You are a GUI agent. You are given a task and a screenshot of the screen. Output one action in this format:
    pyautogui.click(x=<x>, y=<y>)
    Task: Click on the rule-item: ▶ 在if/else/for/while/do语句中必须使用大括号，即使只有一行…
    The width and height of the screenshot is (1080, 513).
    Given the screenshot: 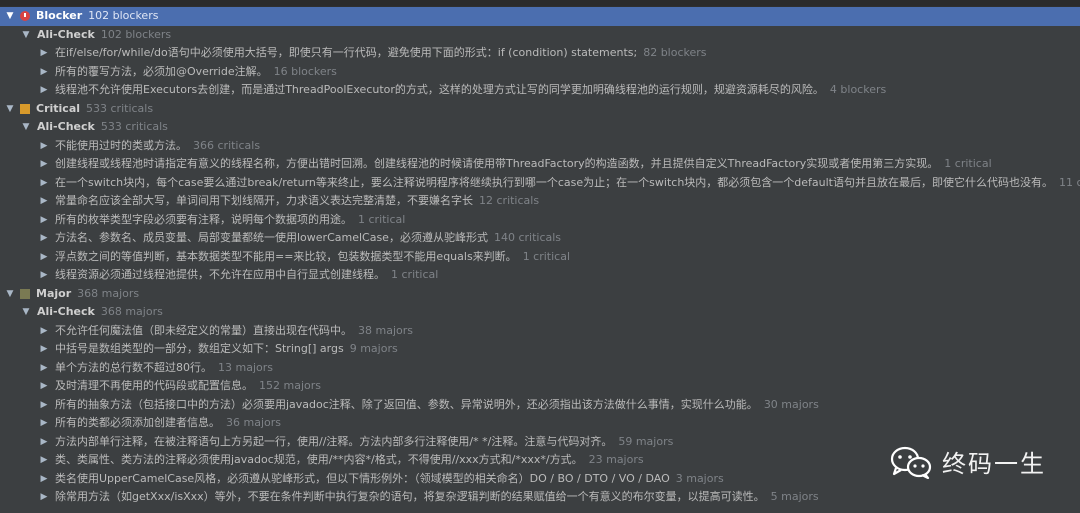 What is the action you would take?
    pyautogui.click(x=540, y=53)
    